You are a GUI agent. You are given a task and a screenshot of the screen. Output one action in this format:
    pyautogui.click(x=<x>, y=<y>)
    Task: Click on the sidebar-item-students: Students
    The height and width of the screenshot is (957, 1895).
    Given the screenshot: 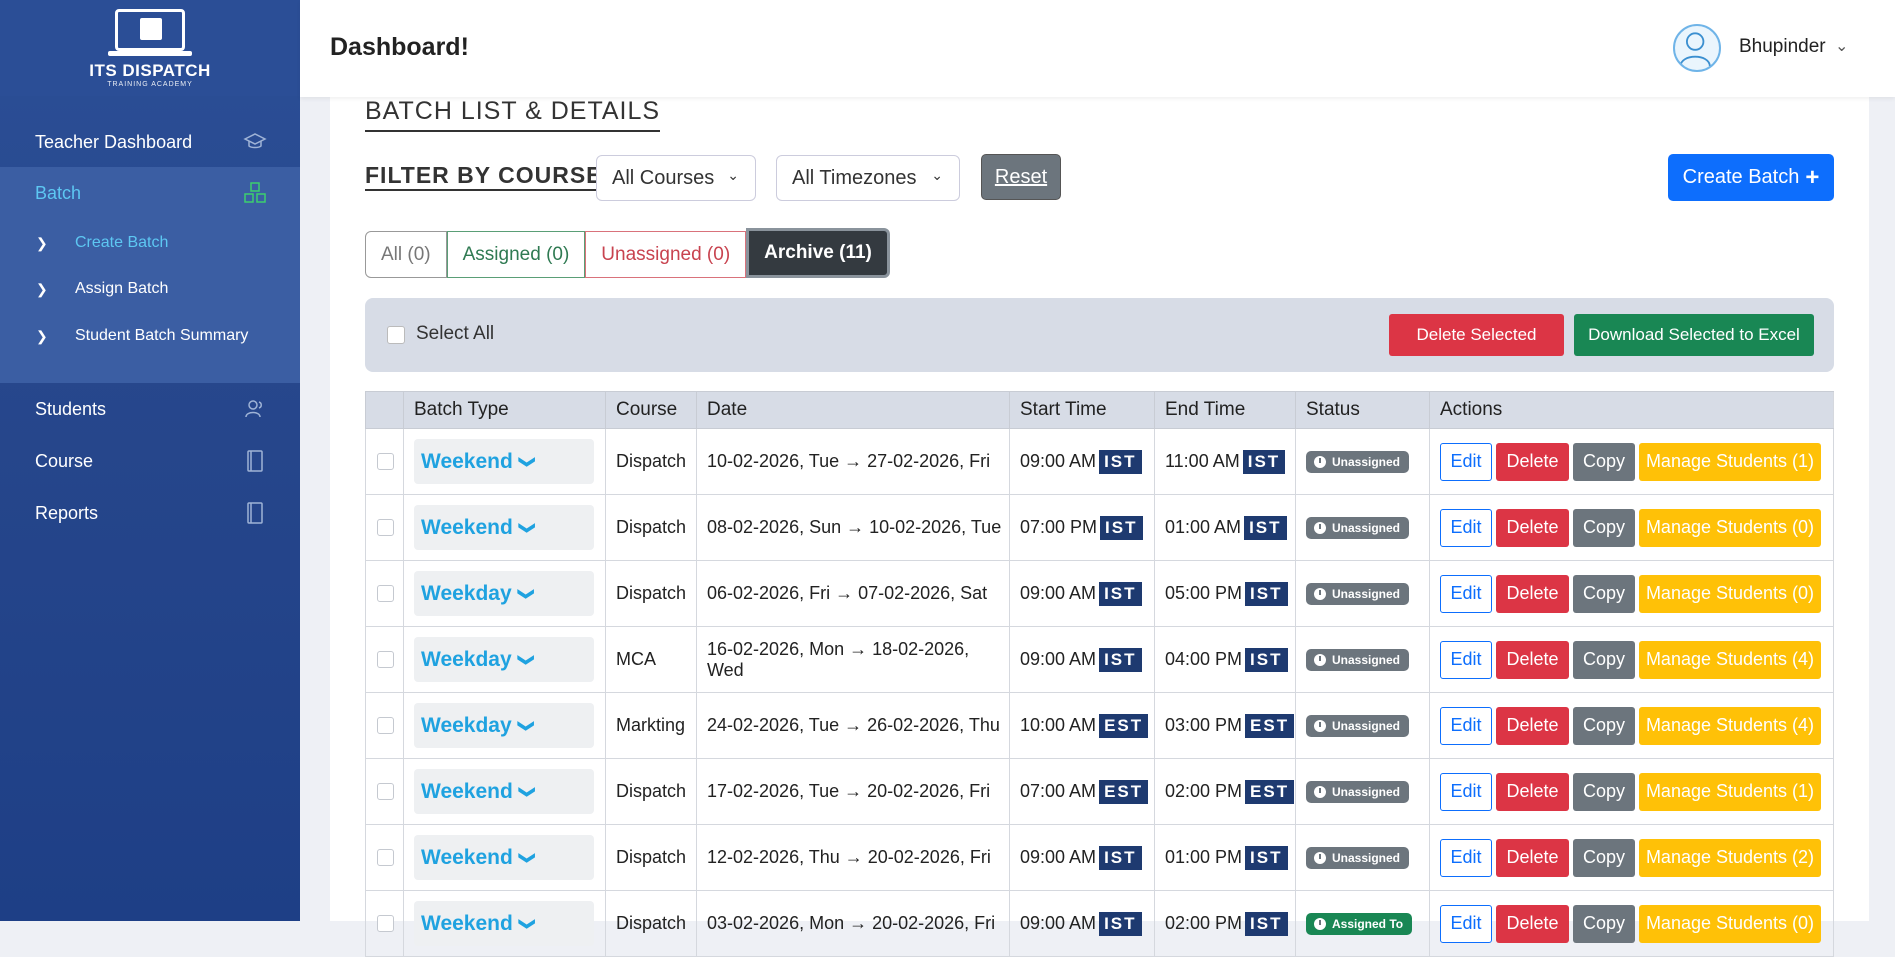 What is the action you would take?
    pyautogui.click(x=150, y=409)
    